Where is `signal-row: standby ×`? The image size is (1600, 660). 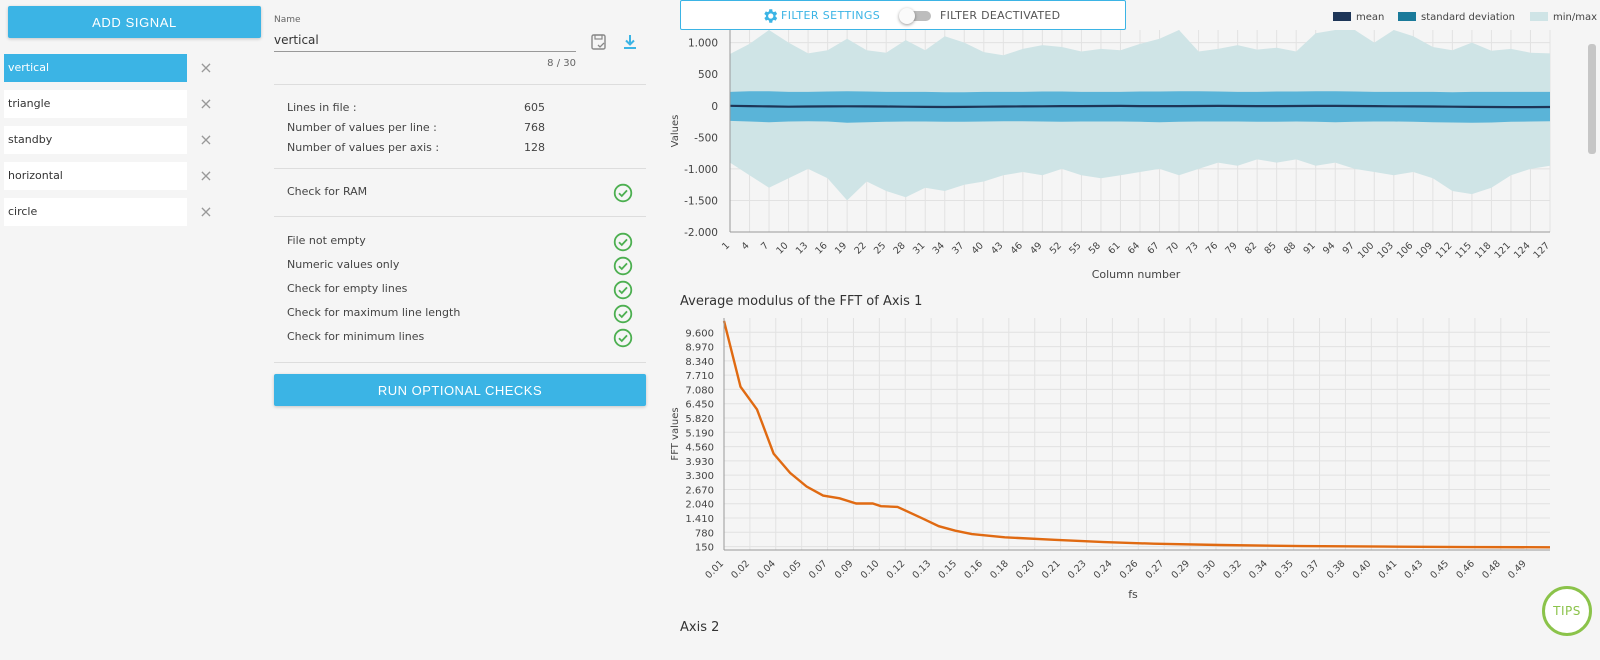
signal-row: standby × is located at coordinates (124, 140).